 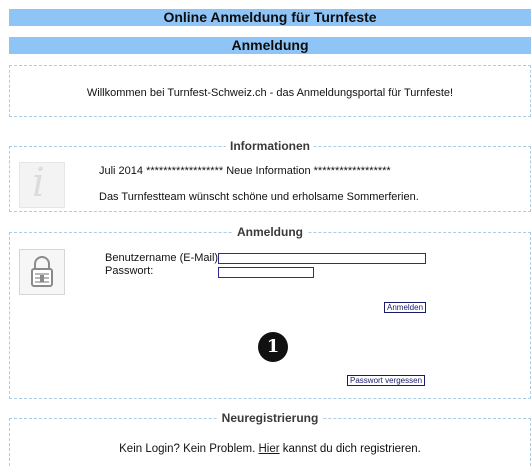 What do you see at coordinates (129, 271) in the screenshot?
I see `password-label: Passwort:` at bounding box center [129, 271].